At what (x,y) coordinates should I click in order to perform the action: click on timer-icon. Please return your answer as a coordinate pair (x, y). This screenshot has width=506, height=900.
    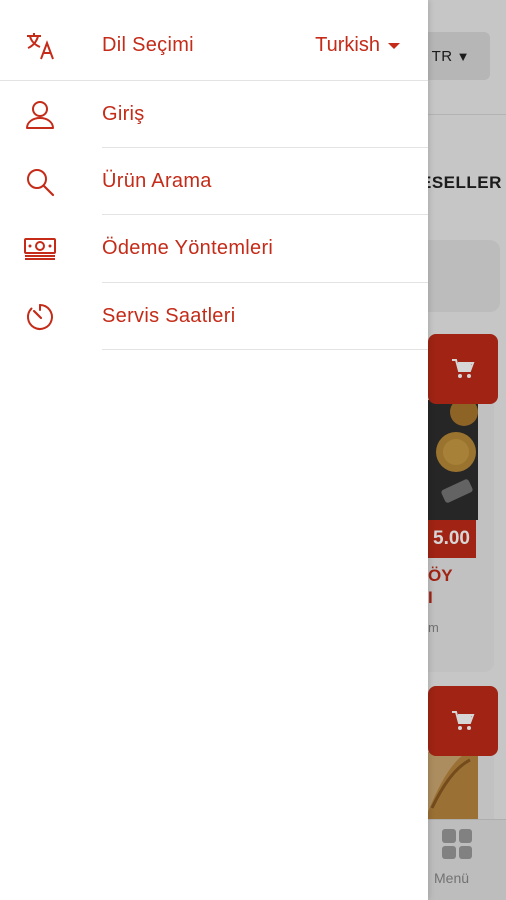
    Looking at the image, I should click on (40, 317).